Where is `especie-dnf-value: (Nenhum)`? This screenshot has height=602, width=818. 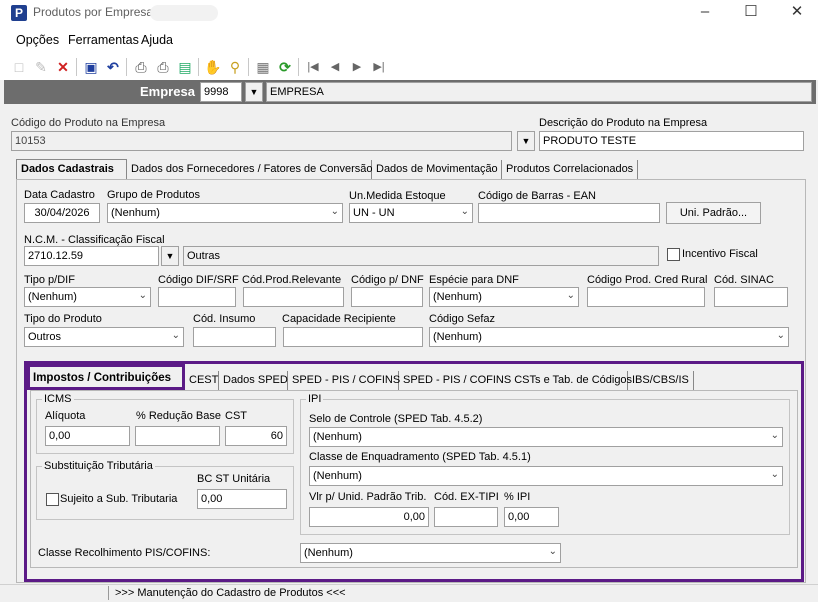
especie-dnf-value: (Nenhum) is located at coordinates (457, 297).